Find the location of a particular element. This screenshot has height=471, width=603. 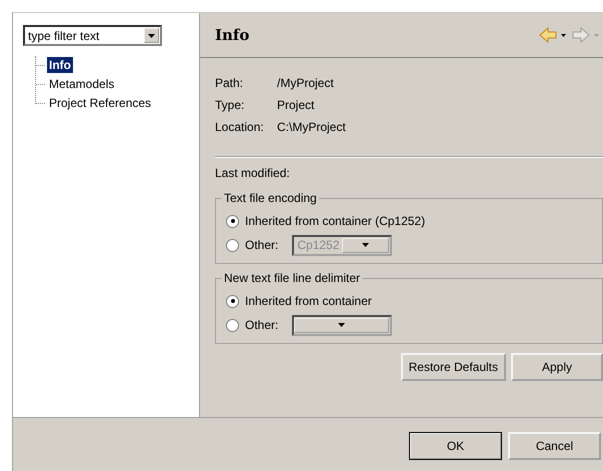

group-title: Text file encoding is located at coordinates (270, 198).